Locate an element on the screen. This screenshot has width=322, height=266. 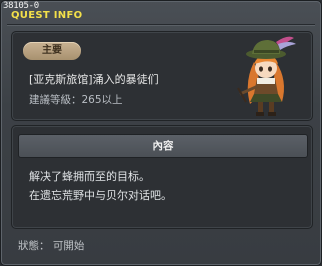
quest-type-badge: 主要 is located at coordinates (52, 51).